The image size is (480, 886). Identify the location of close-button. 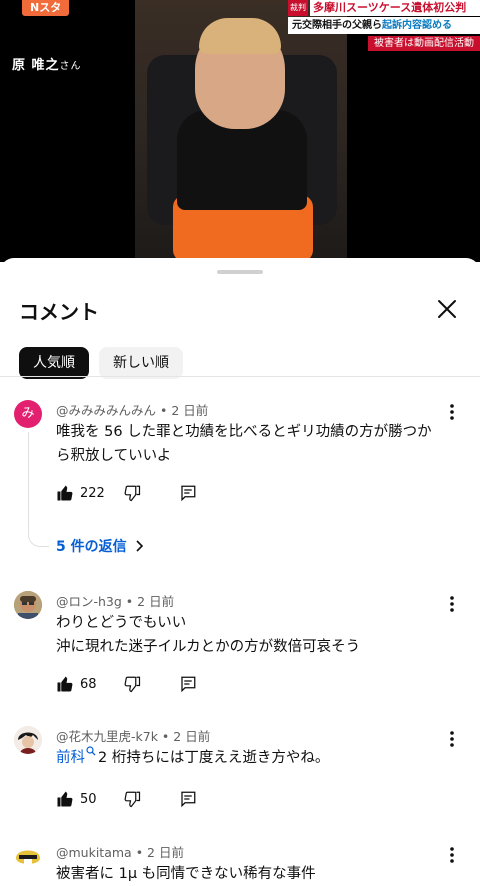
(447, 309).